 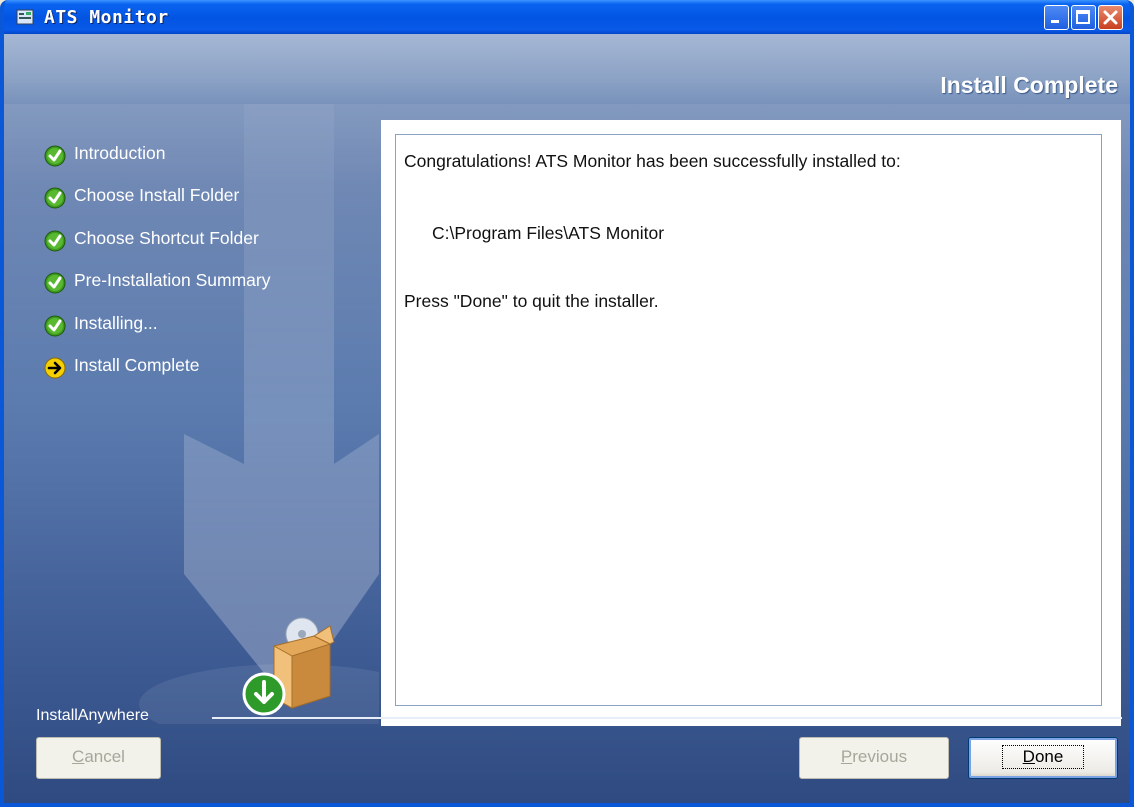 I want to click on maximize-button, so click(x=1083, y=17).